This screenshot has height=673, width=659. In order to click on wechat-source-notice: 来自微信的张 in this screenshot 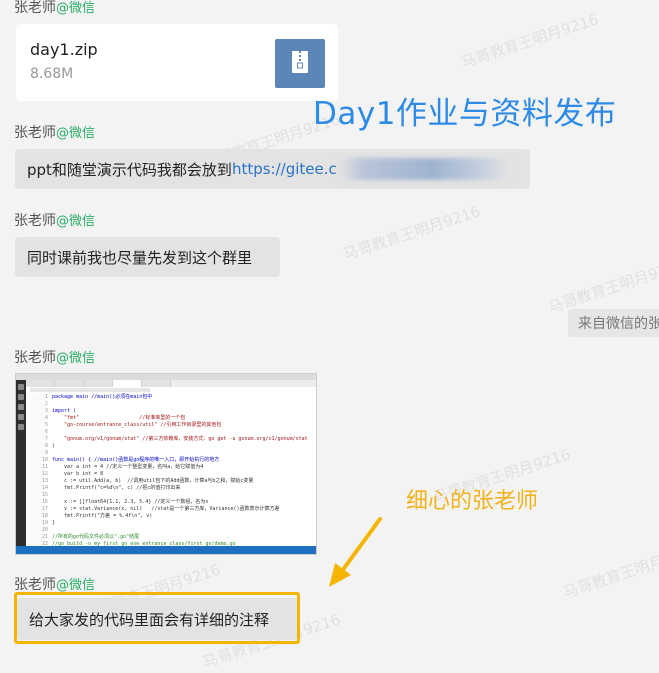, I will do `click(613, 323)`.